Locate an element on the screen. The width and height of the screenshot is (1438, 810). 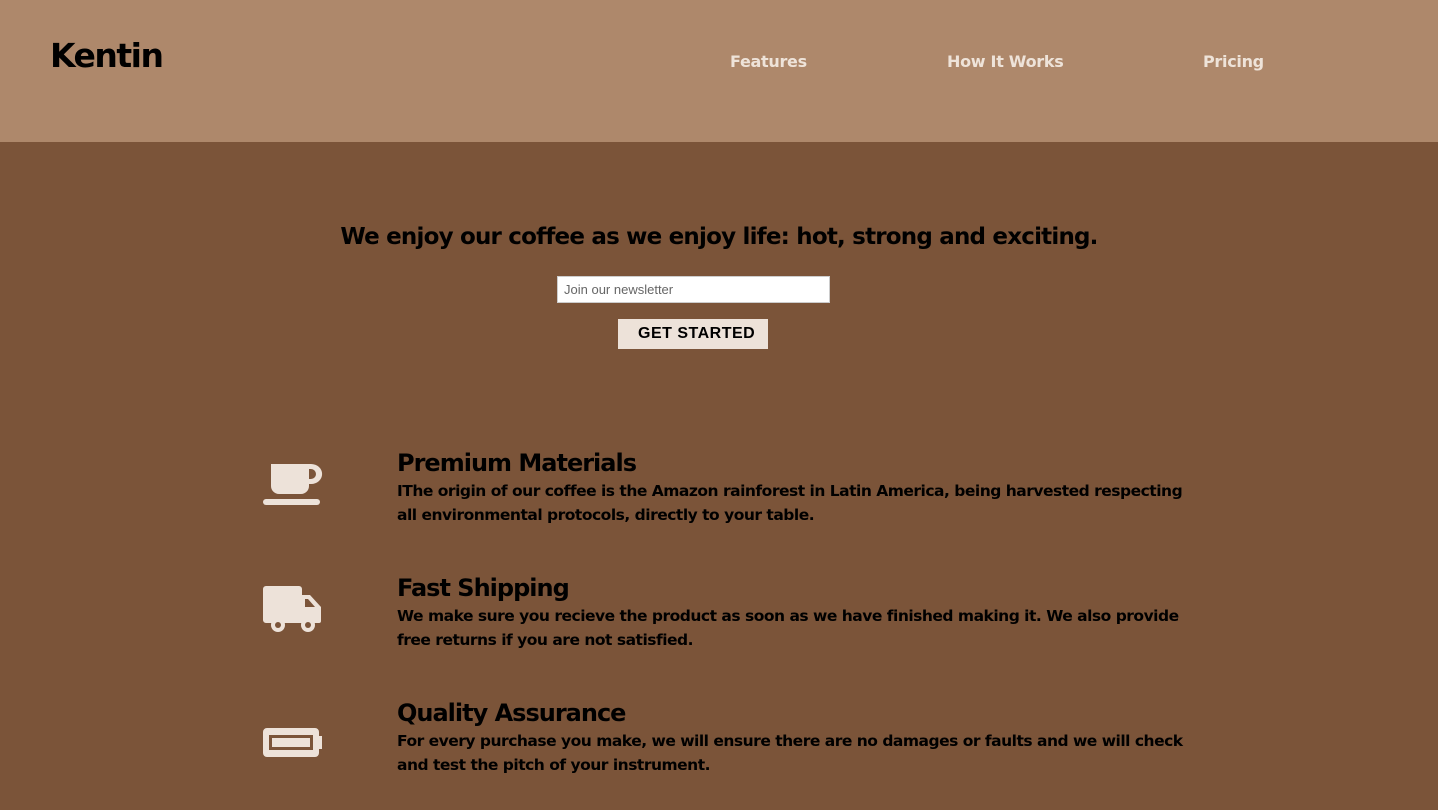
nav-link-pricing: Pricing is located at coordinates (1233, 61).